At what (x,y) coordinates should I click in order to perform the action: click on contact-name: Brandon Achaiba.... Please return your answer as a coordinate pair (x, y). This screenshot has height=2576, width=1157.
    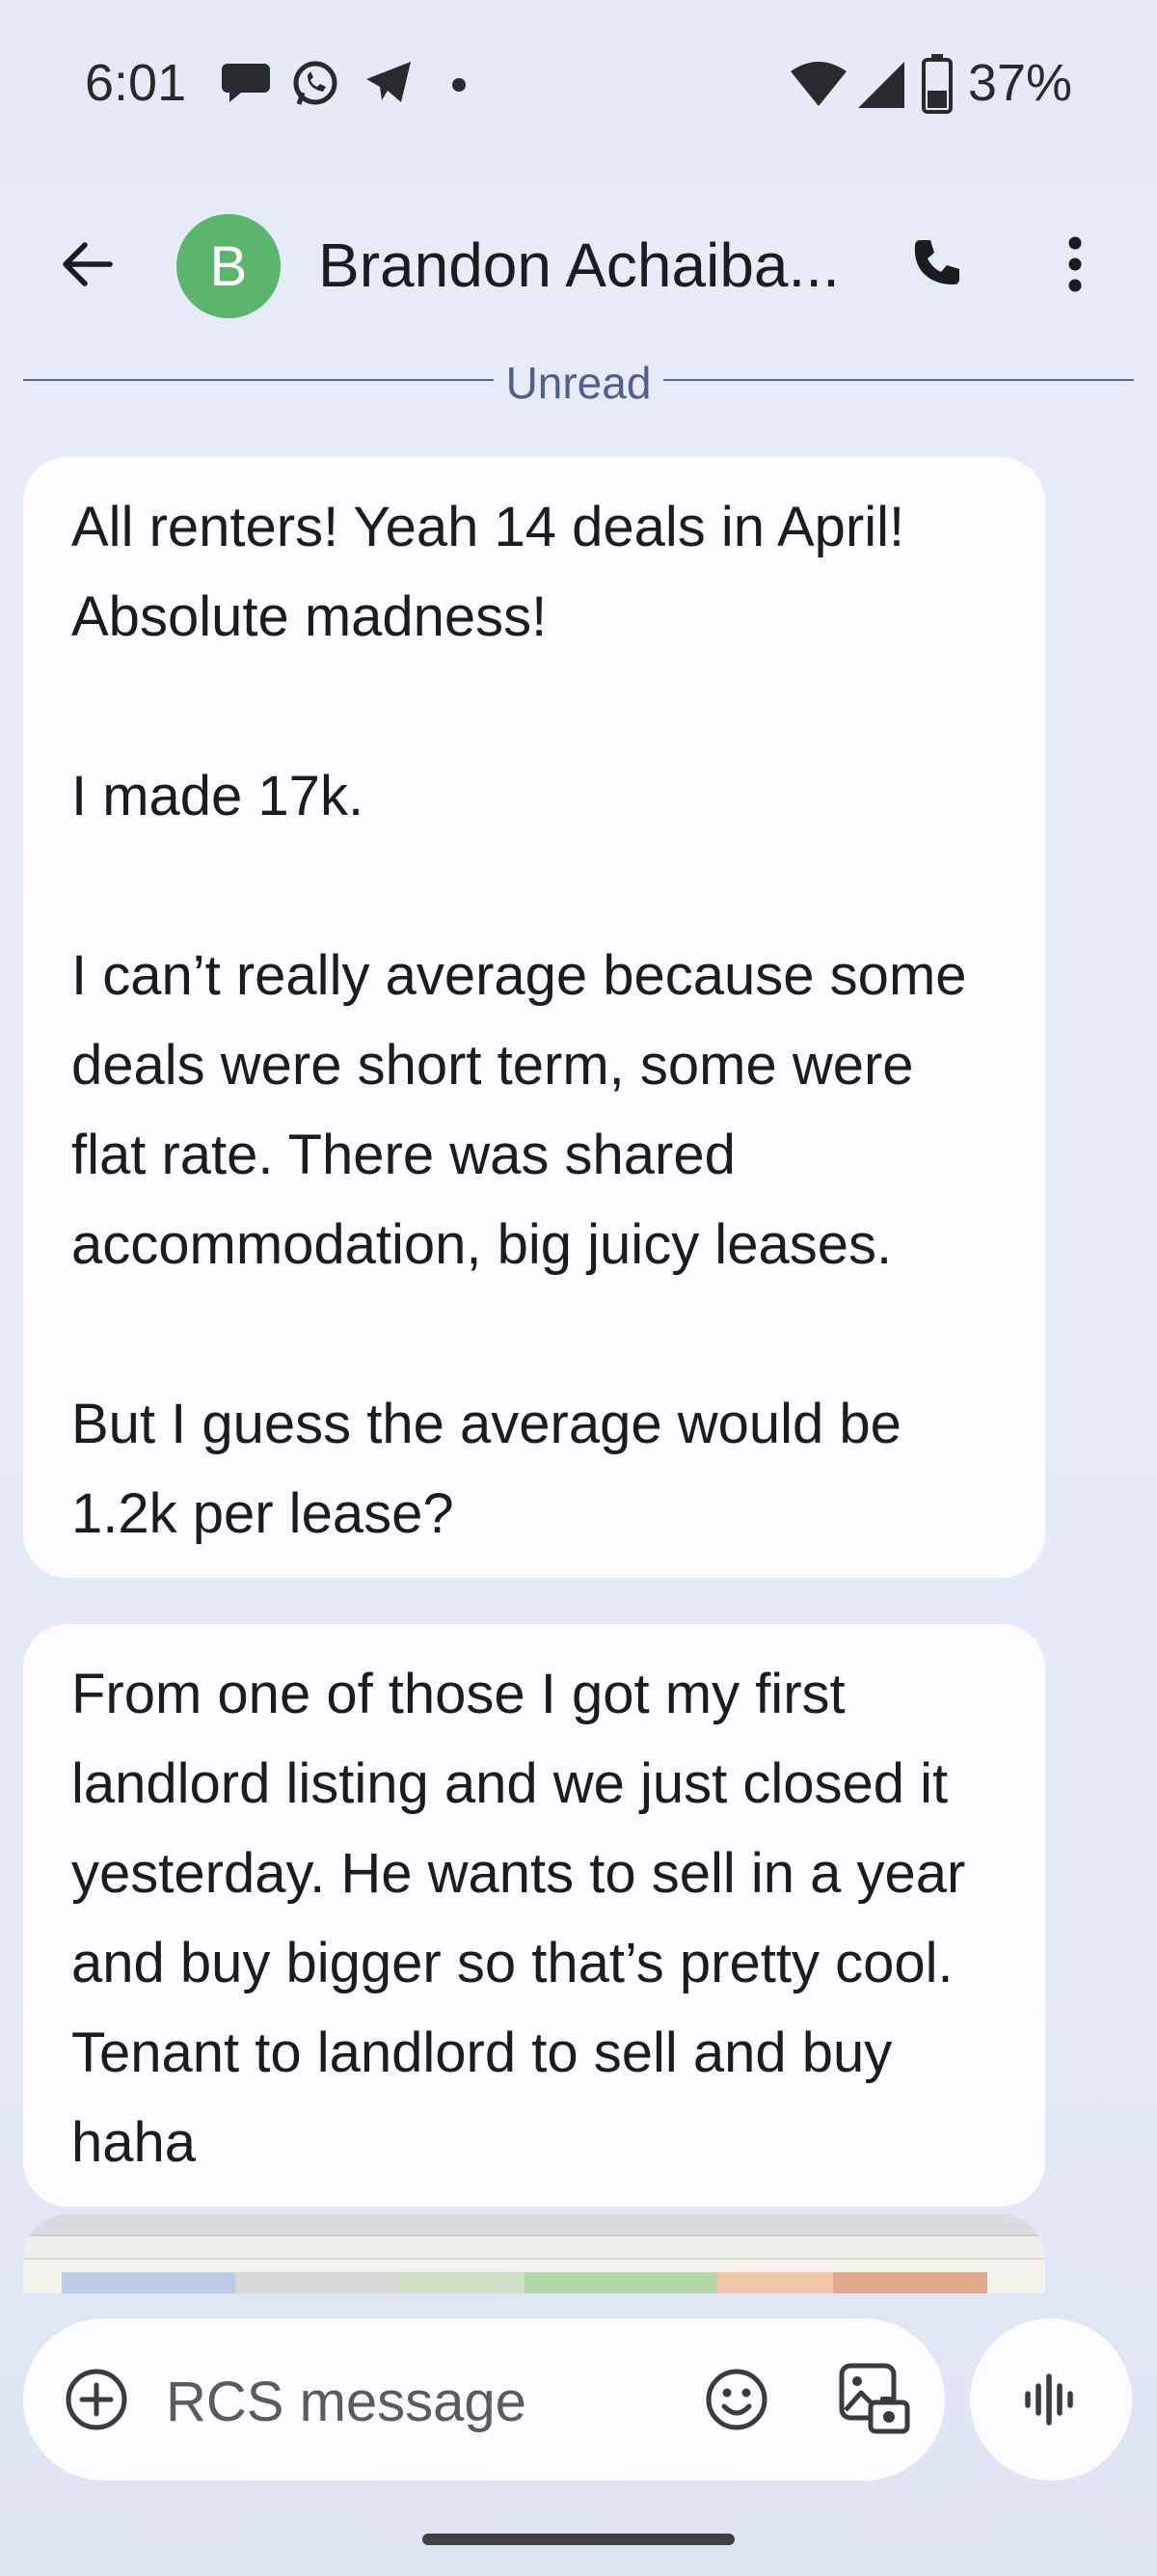
    Looking at the image, I should click on (588, 265).